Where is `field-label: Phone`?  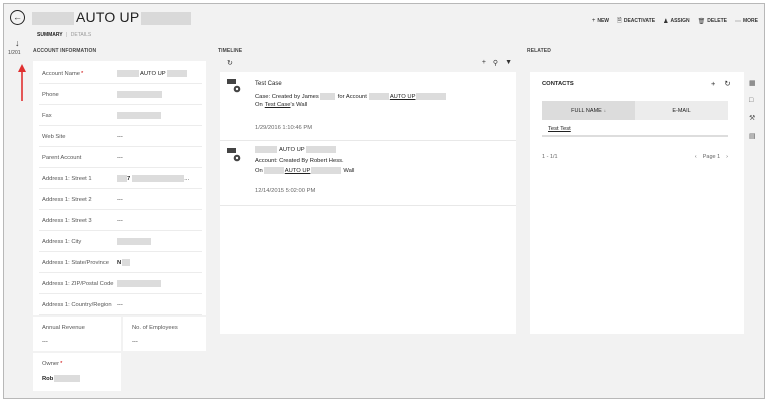 field-label: Phone is located at coordinates (50, 94).